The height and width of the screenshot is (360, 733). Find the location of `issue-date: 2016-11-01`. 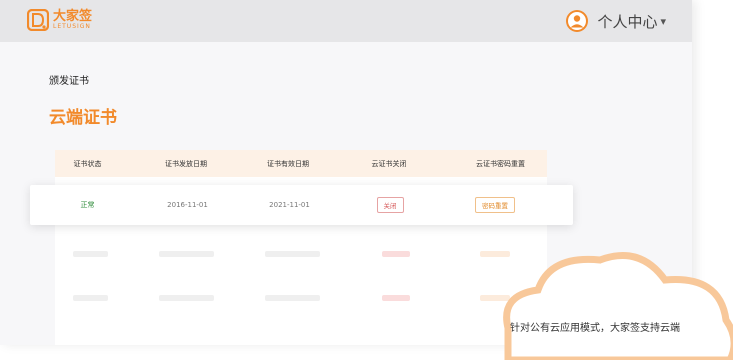

issue-date: 2016-11-01 is located at coordinates (187, 205).